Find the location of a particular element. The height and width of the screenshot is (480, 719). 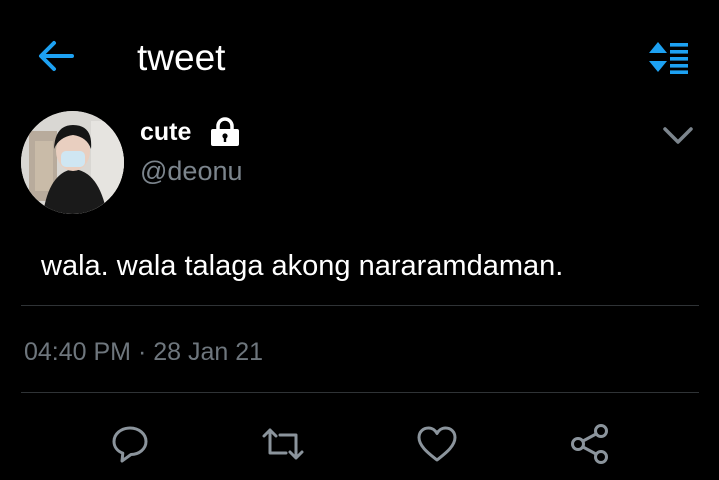

more-options-button is located at coordinates (678, 136).